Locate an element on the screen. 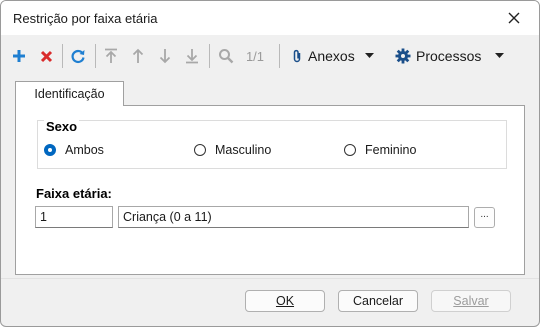  add-button is located at coordinates (19, 56).